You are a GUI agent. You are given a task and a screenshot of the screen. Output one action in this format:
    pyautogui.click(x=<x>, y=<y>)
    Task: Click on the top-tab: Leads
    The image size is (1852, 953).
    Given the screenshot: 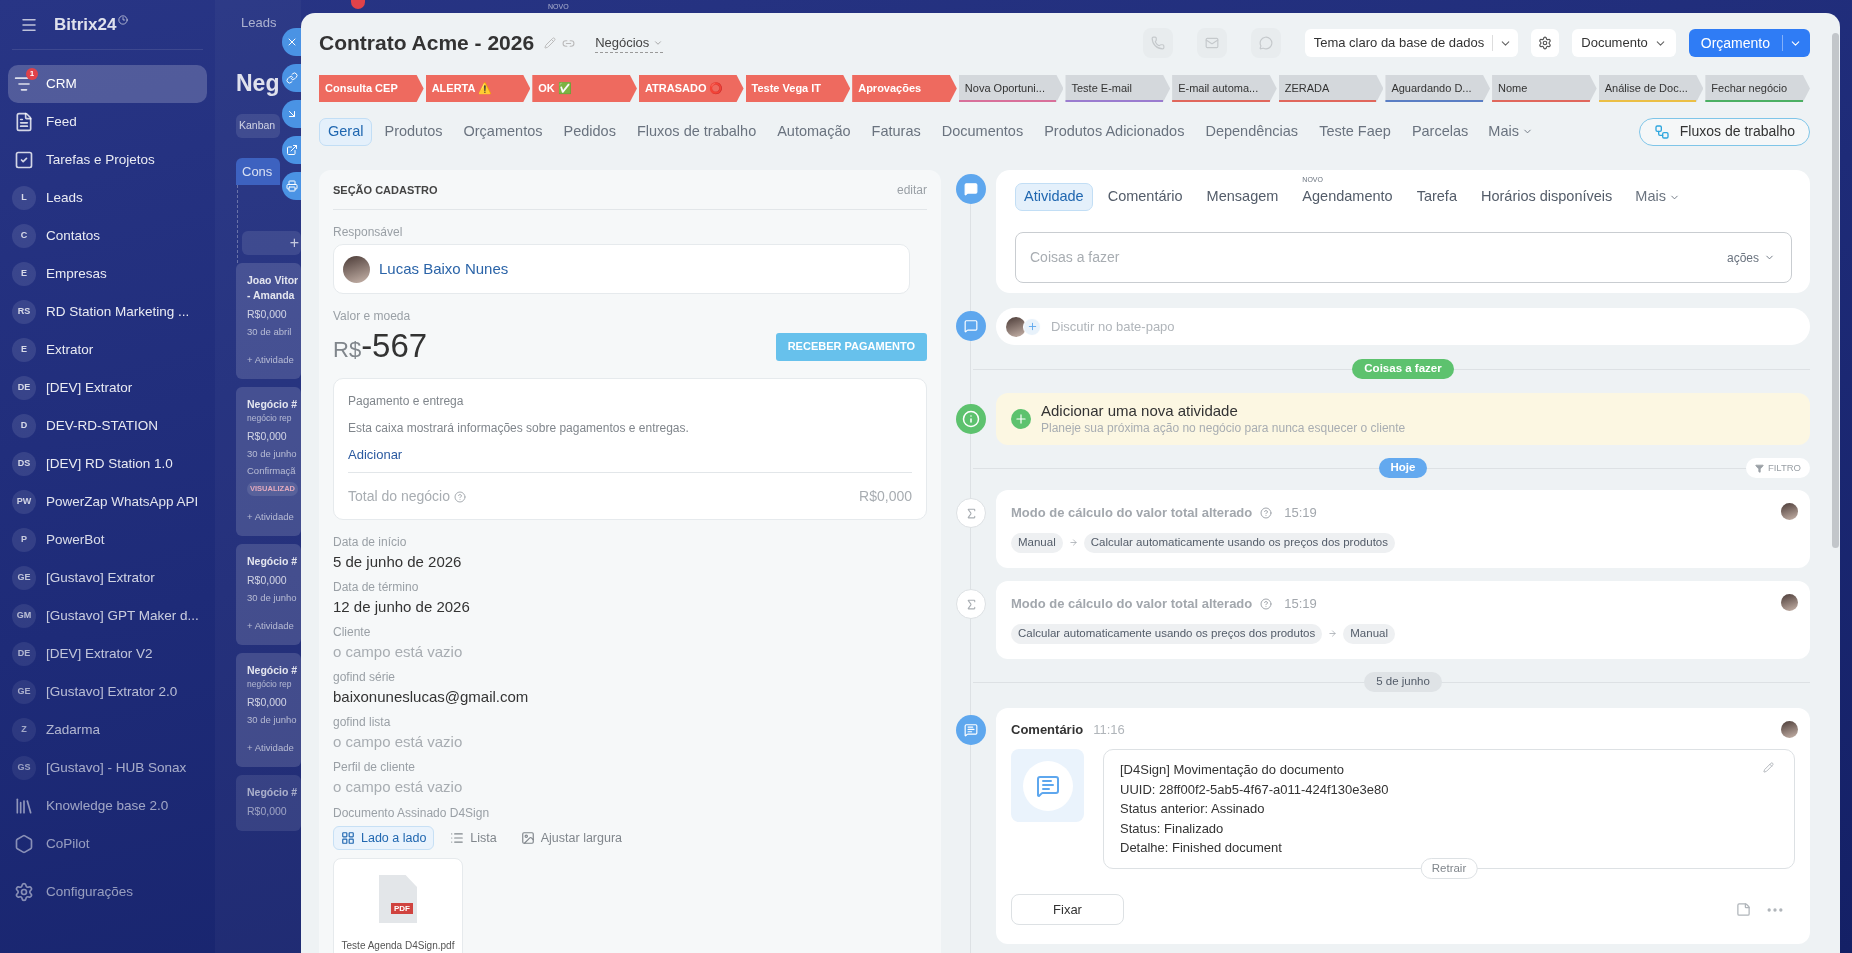 What is the action you would take?
    pyautogui.click(x=259, y=23)
    